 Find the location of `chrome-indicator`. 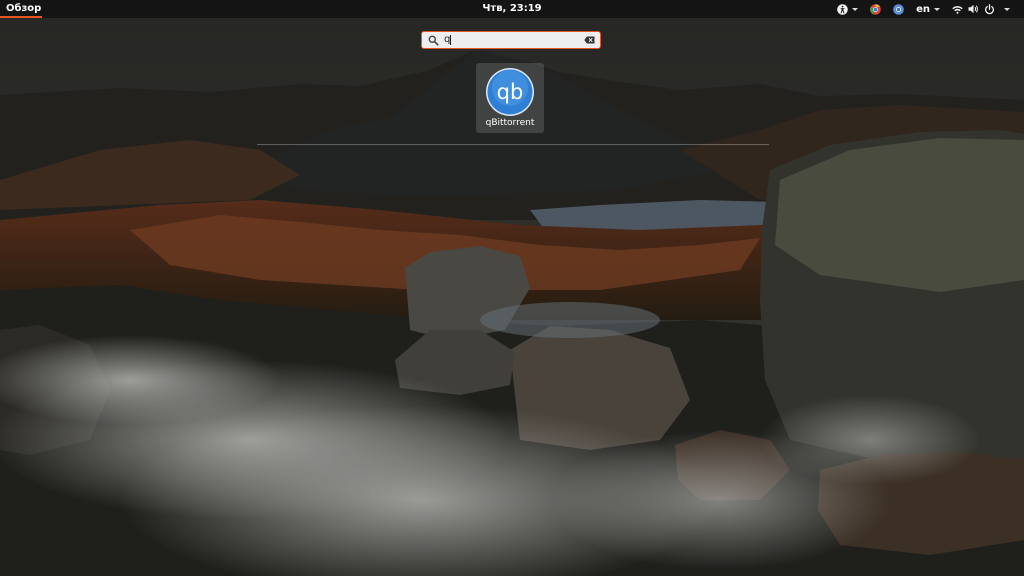

chrome-indicator is located at coordinates (898, 9).